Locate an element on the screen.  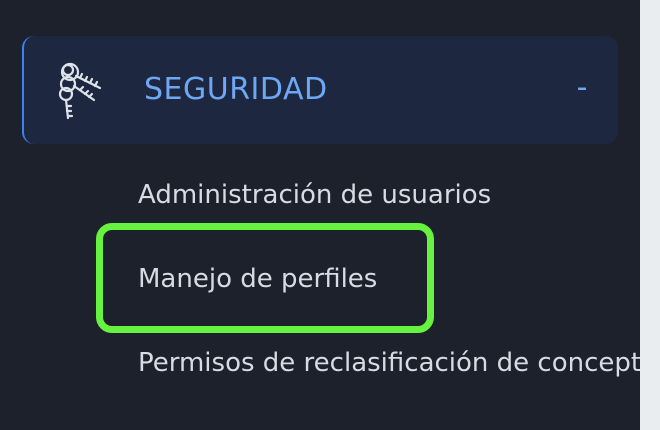
section-title: SEGURIDAD is located at coordinates (236, 89).